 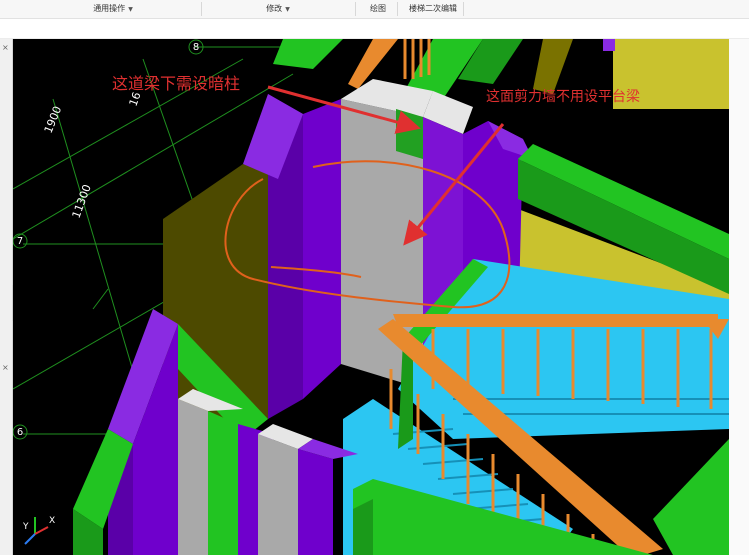 I want to click on beam-end-green, so click(x=409, y=134).